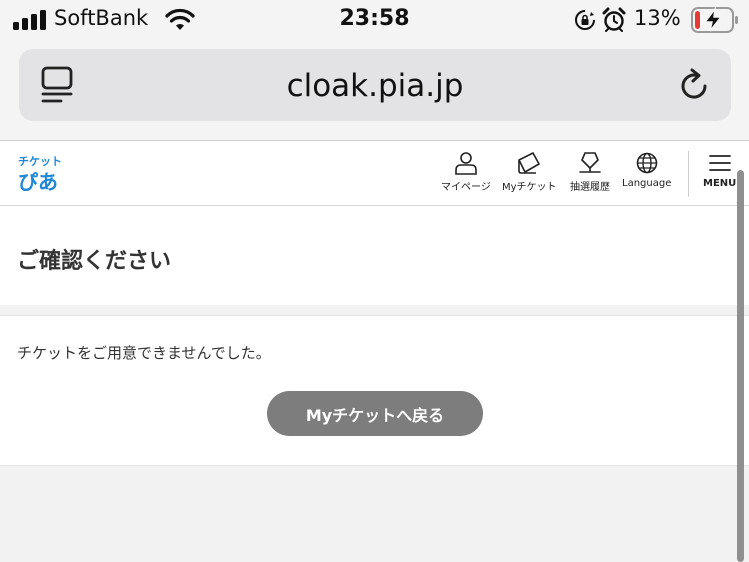  Describe the element at coordinates (94, 261) in the screenshot. I see `page-title: ご確認ください` at that location.